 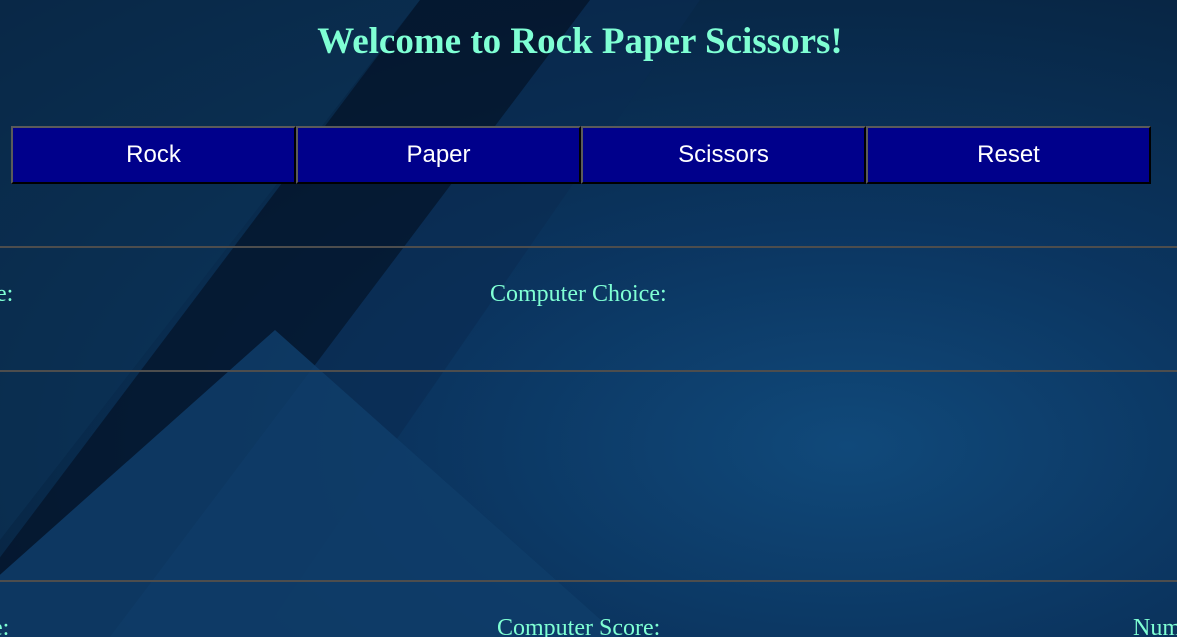 What do you see at coordinates (1155, 626) in the screenshot?
I see `number-label: Num` at bounding box center [1155, 626].